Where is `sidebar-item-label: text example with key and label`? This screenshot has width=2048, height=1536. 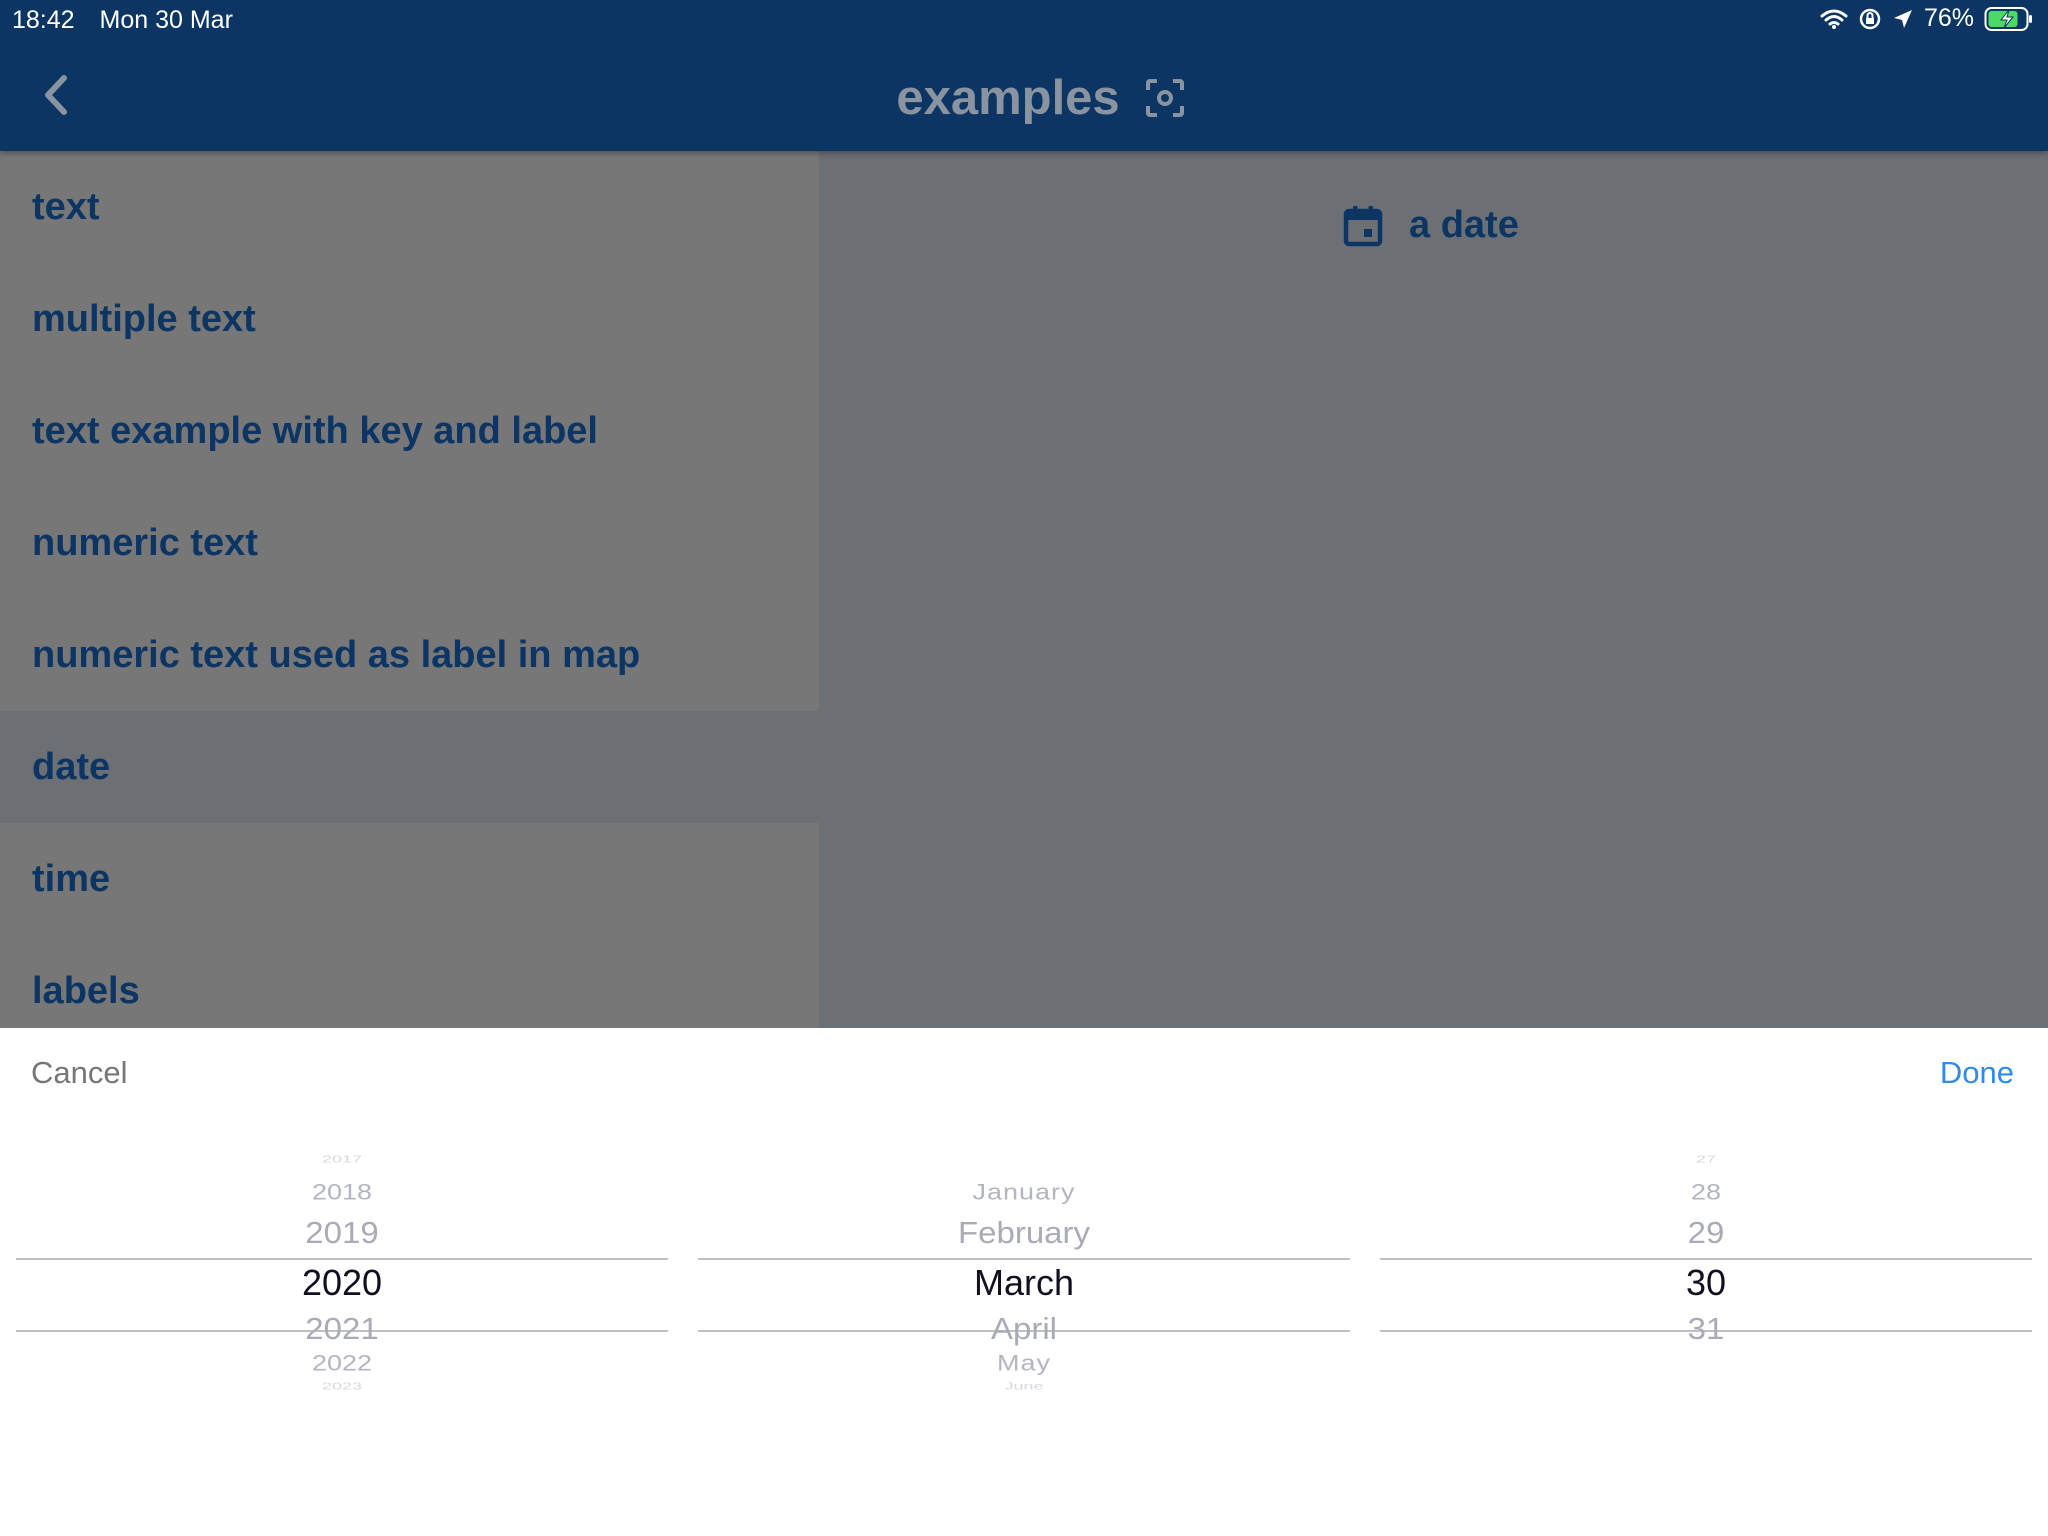
sidebar-item-label: text example with key and label is located at coordinates (315, 430).